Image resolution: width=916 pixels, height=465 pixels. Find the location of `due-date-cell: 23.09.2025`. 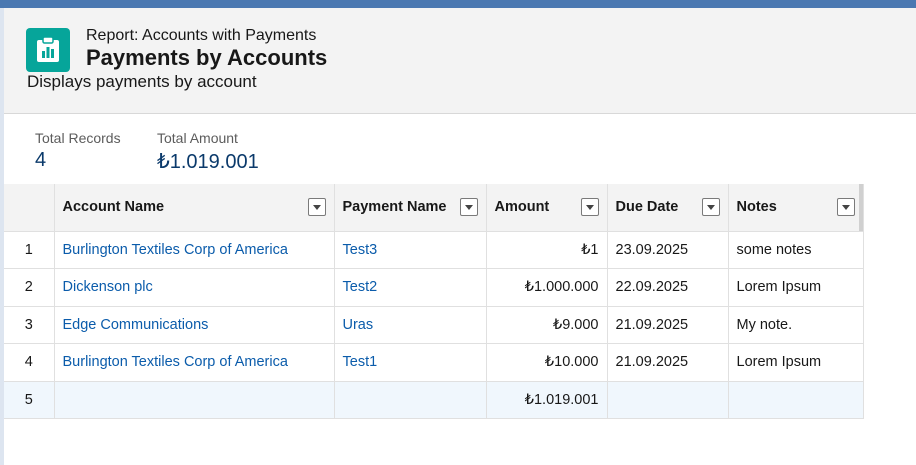

due-date-cell: 23.09.2025 is located at coordinates (668, 250).